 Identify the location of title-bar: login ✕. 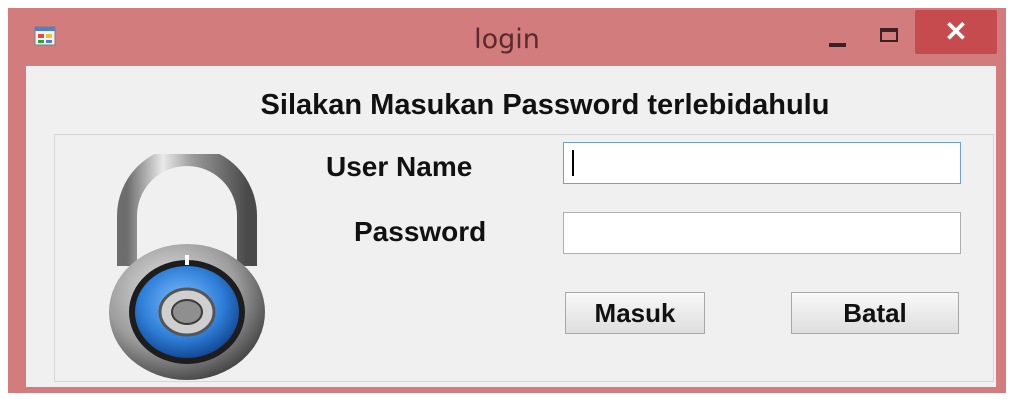
(507, 37).